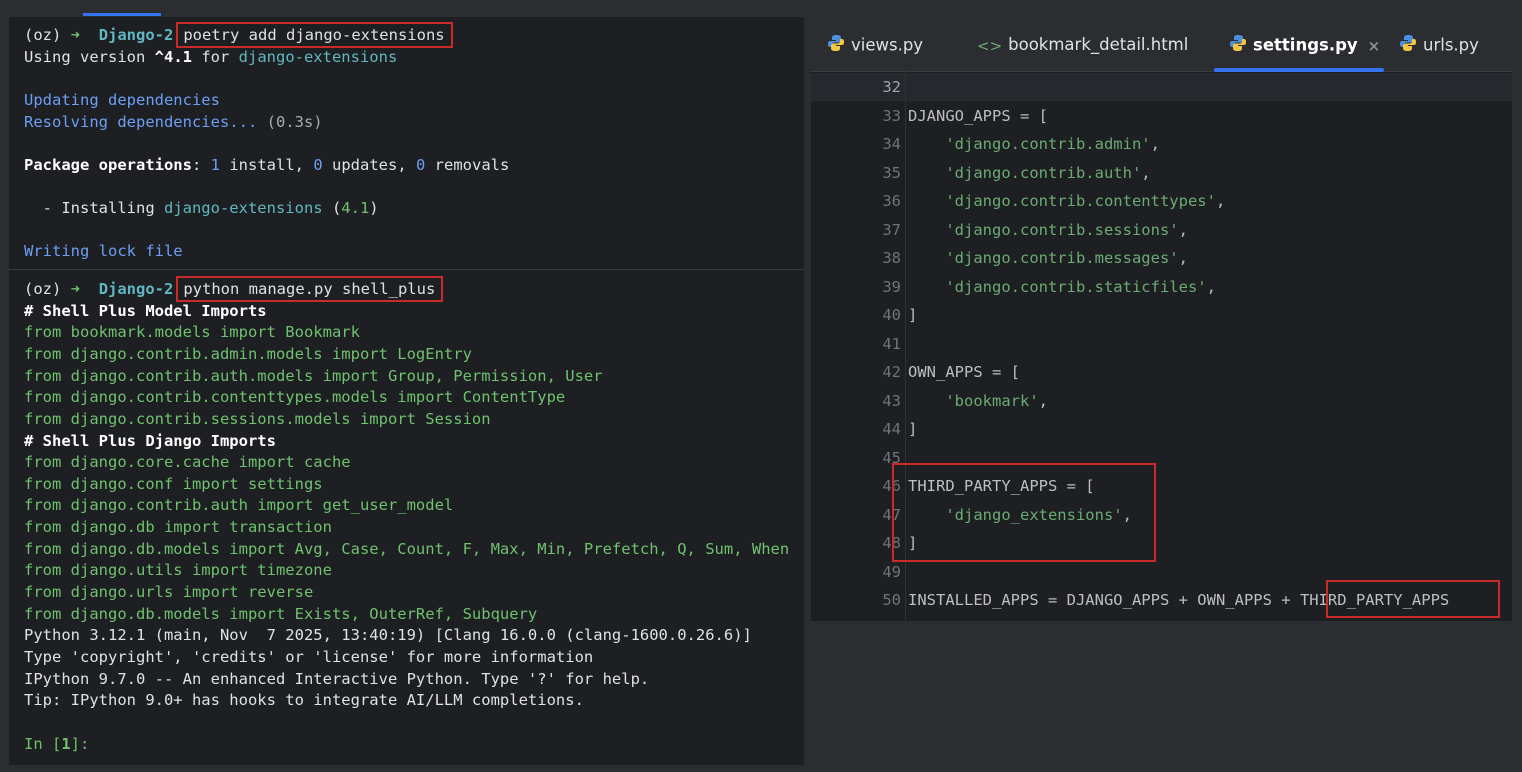 The width and height of the screenshot is (1522, 772). Describe the element at coordinates (1062, 287) in the screenshot. I see `code-line: 'django.contrib.staticfiles',` at that location.